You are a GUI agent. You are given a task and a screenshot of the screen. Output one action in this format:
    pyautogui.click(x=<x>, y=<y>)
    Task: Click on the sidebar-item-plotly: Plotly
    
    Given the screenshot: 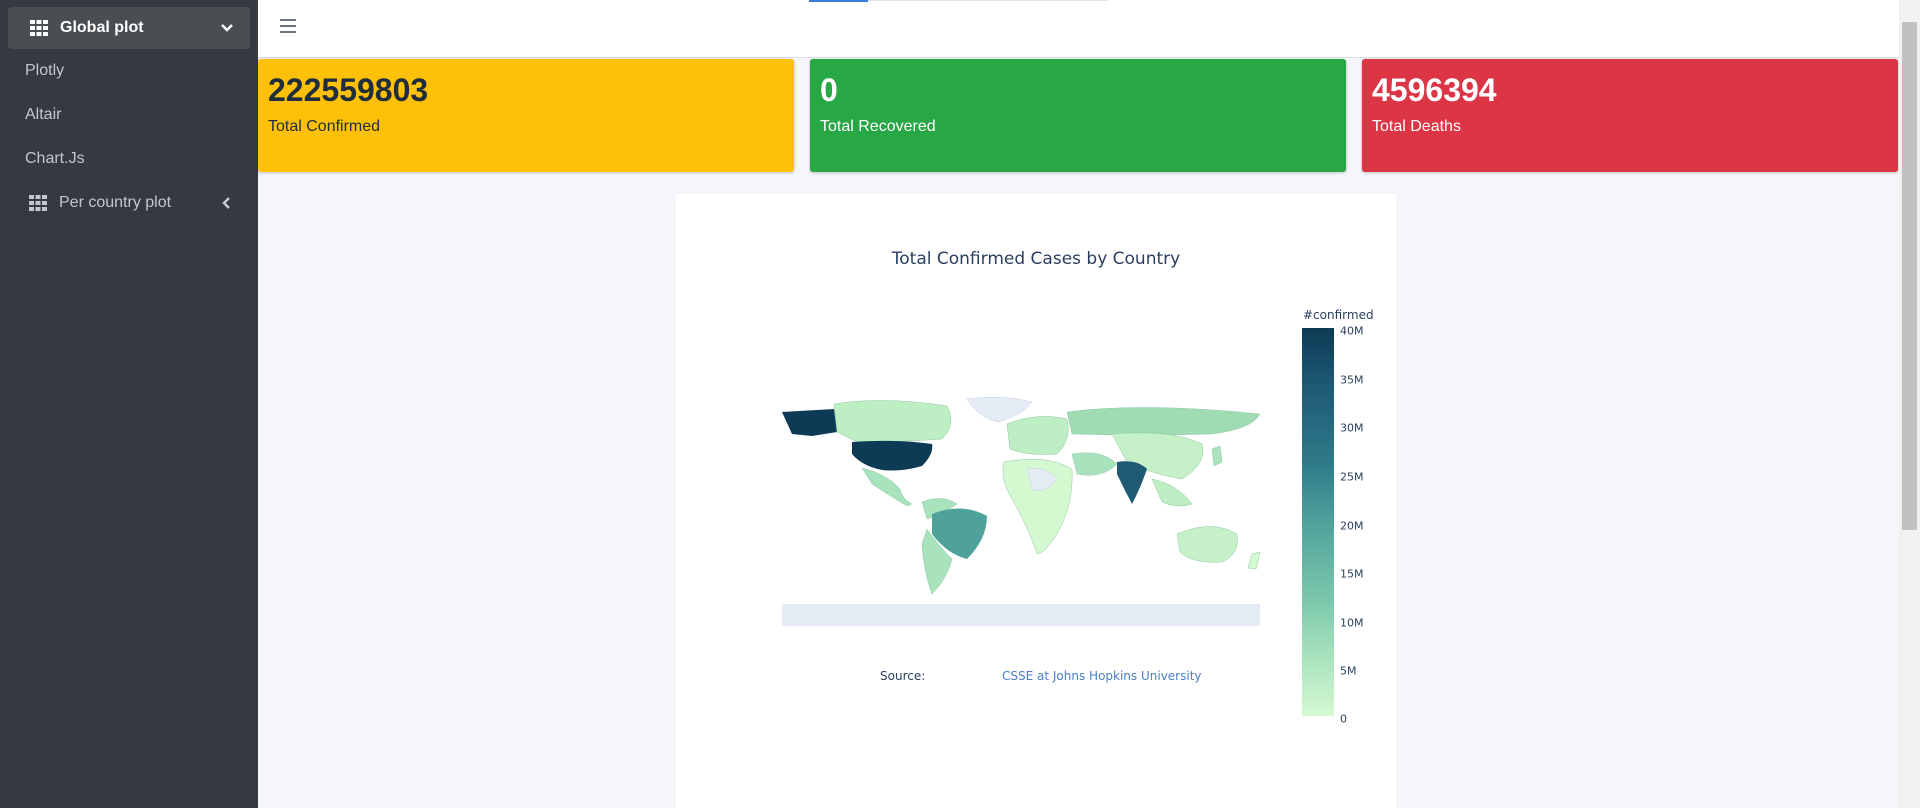 What is the action you would take?
    pyautogui.click(x=129, y=71)
    